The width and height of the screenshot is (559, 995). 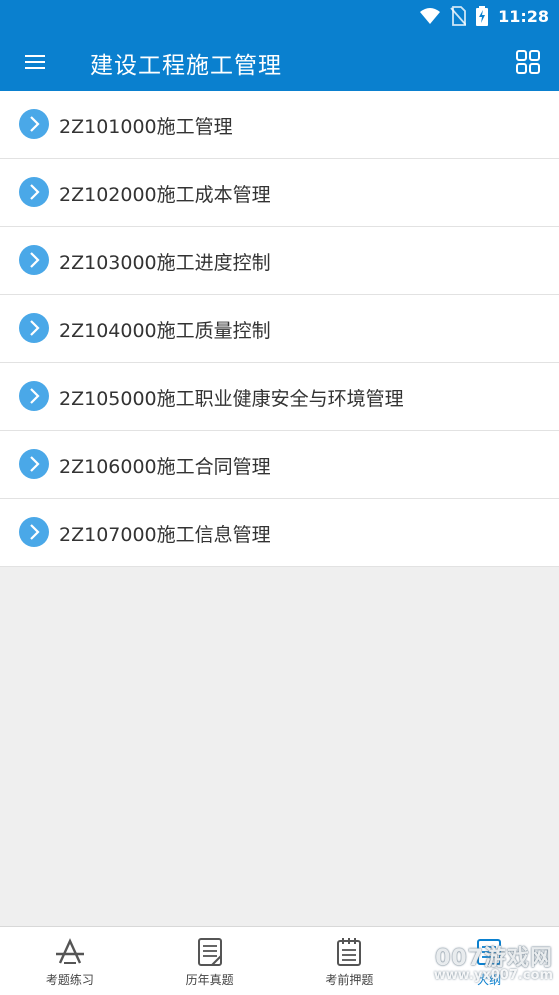 What do you see at coordinates (349, 952) in the screenshot?
I see `pre-exam-icon` at bounding box center [349, 952].